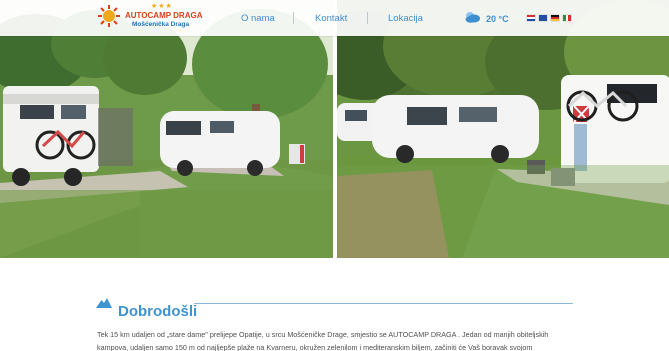 The width and height of the screenshot is (669, 351). I want to click on flag-it-icon, so click(567, 18).